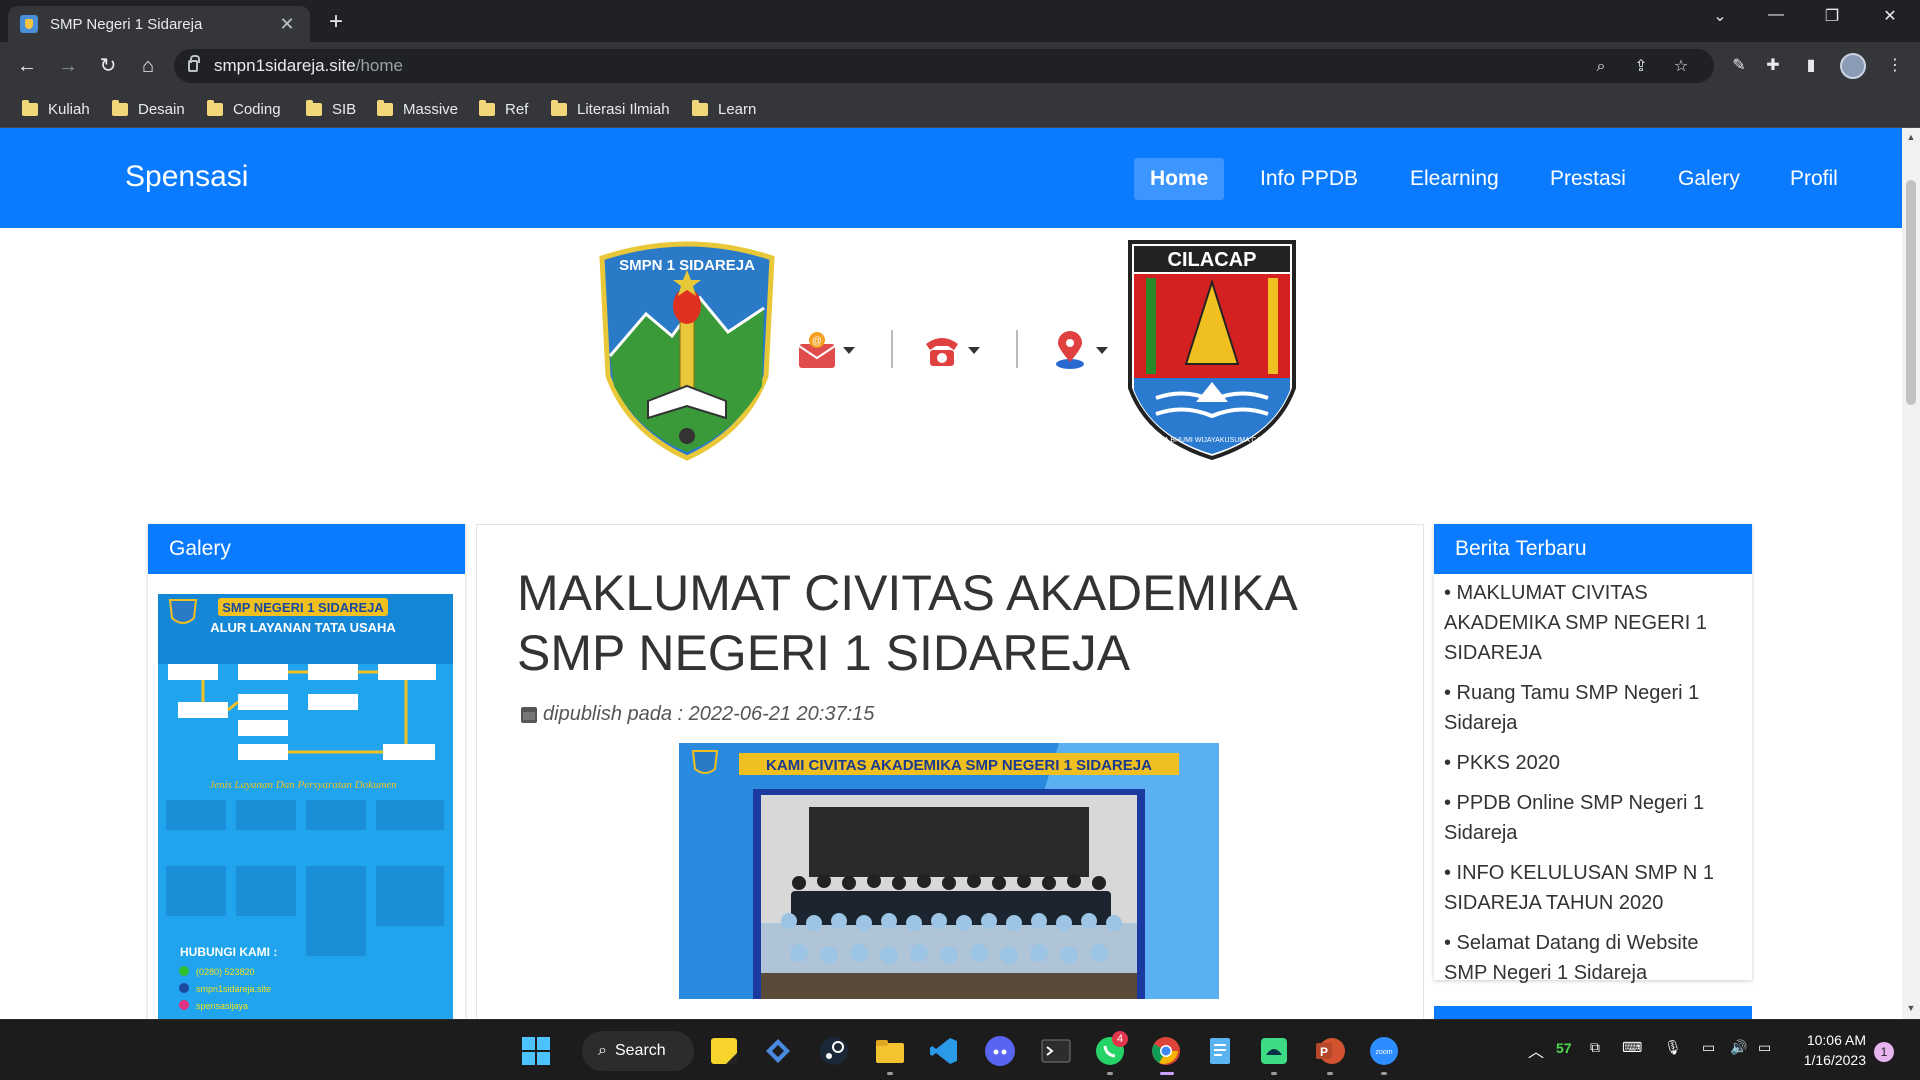  Describe the element at coordinates (1593, 1012) in the screenshot. I see `next-card-header` at that location.